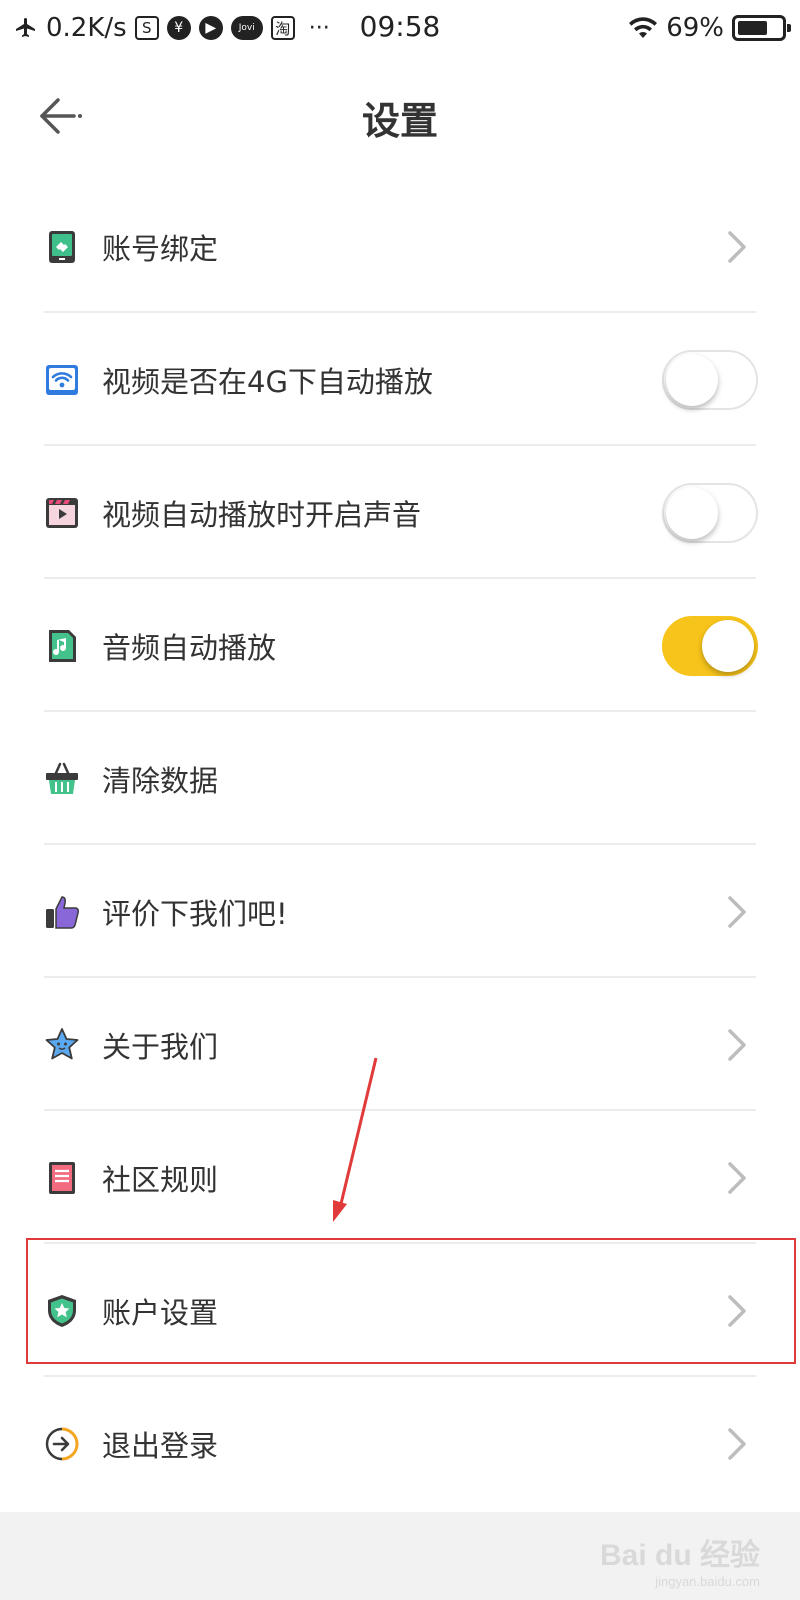  What do you see at coordinates (707, 1581) in the screenshot?
I see `watermark-url: jingyan.baidu.com` at bounding box center [707, 1581].